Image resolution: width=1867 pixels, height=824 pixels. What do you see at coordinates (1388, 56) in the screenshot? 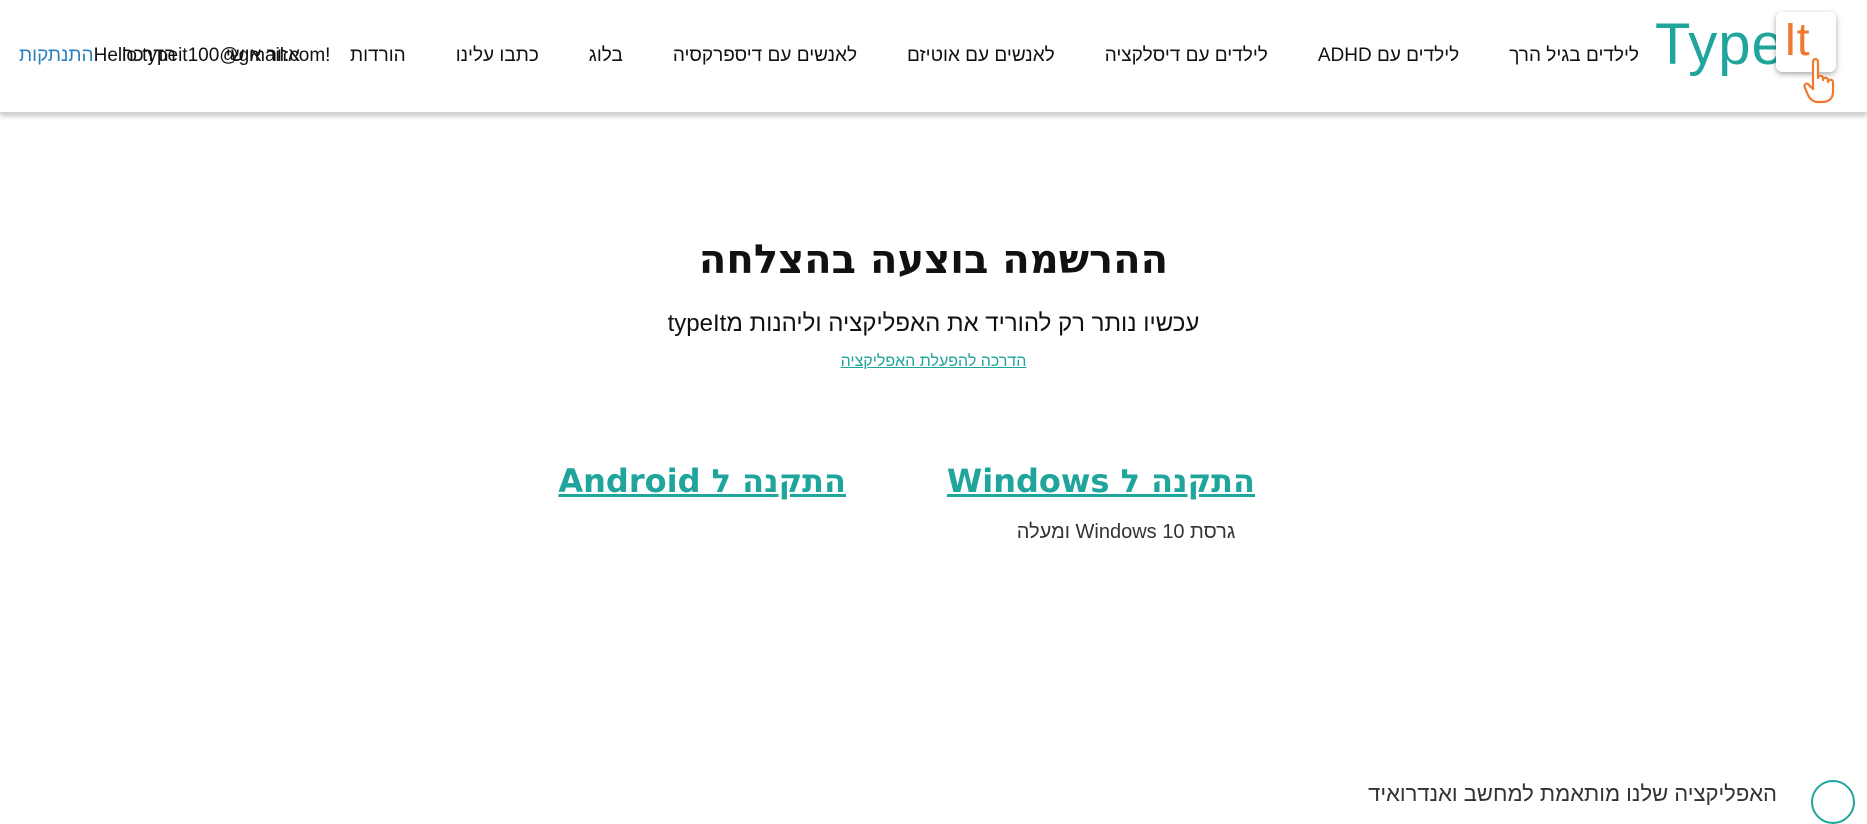
I see `nav-item-adhd: לילדים עם ADHD` at bounding box center [1388, 56].